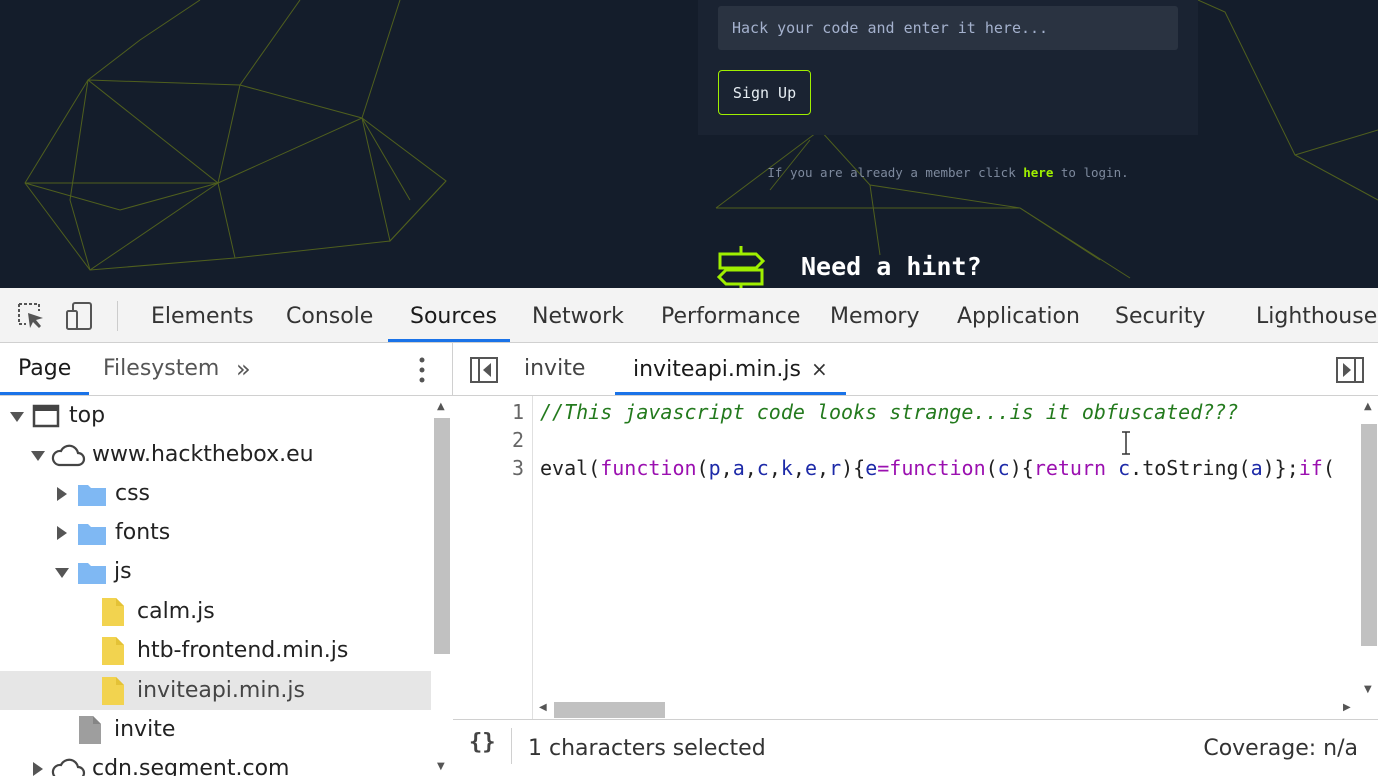 The image size is (1378, 778). I want to click on code-token: k, so click(786, 468).